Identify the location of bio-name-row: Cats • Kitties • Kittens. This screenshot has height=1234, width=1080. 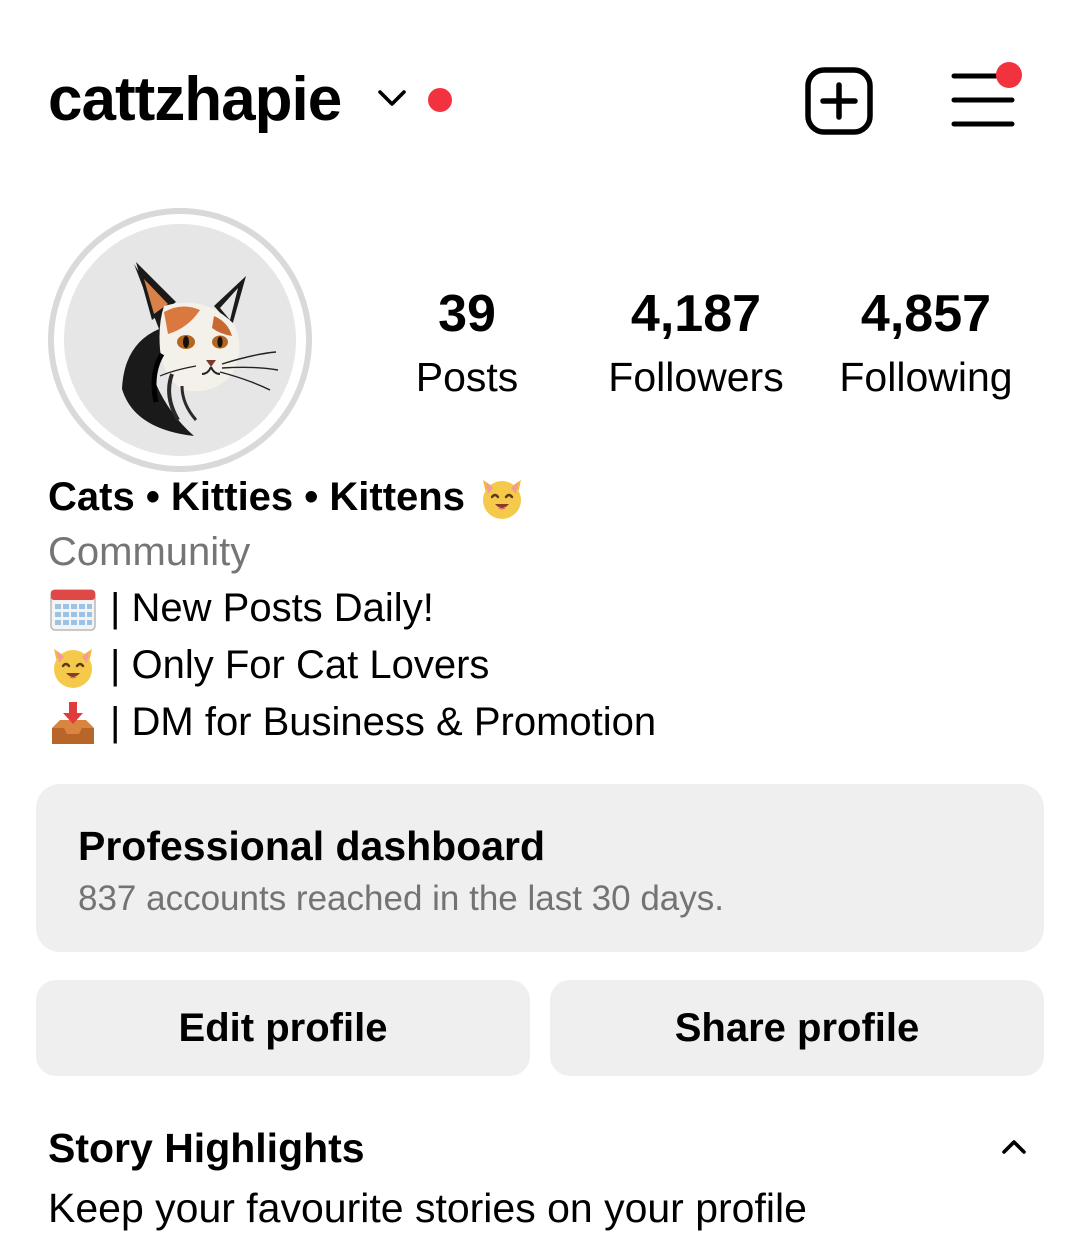
(538, 497).